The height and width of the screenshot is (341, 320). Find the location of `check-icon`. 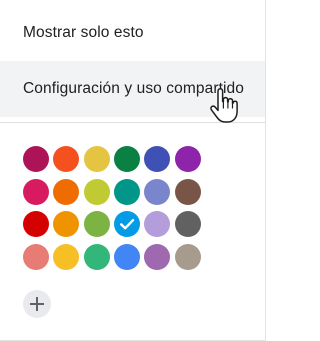

check-icon is located at coordinates (127, 224).